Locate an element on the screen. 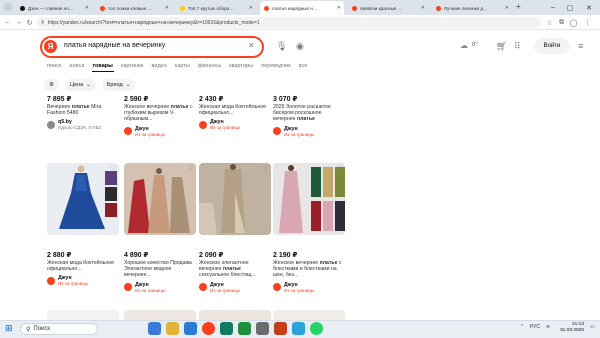  file-explorer-icon is located at coordinates (172, 328).